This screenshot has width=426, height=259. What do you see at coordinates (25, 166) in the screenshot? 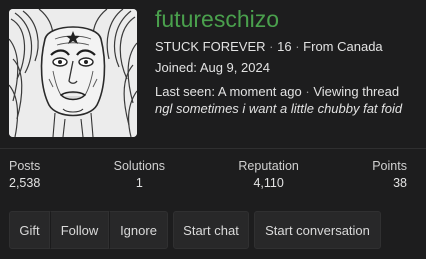
I see `stat-label: Posts` at bounding box center [25, 166].